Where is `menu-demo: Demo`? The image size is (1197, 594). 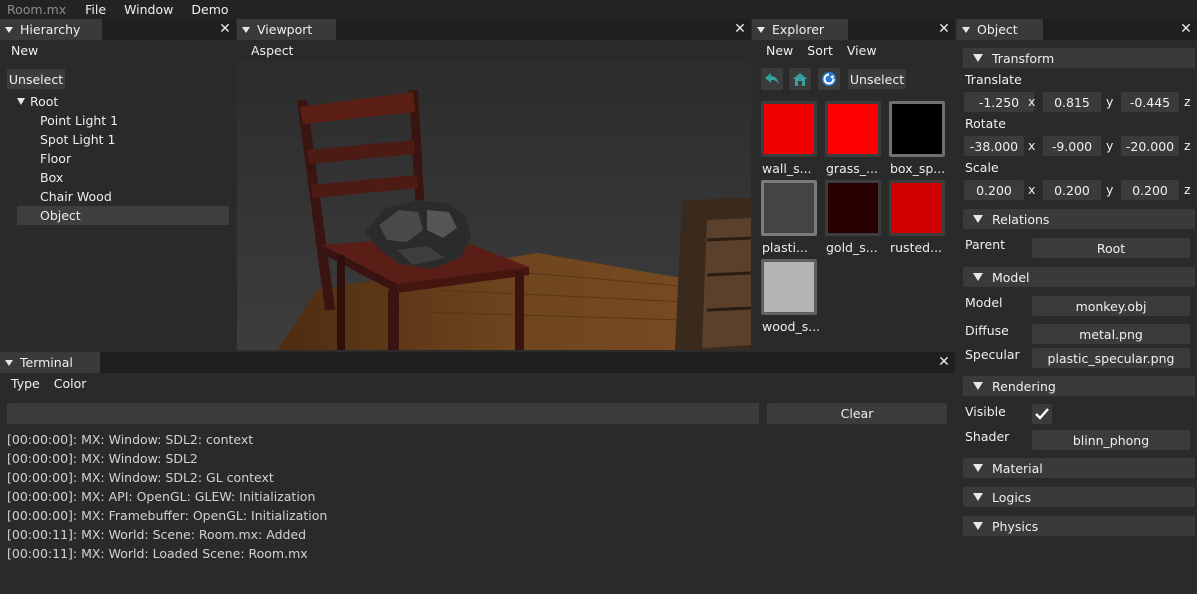 menu-demo: Demo is located at coordinates (209, 9).